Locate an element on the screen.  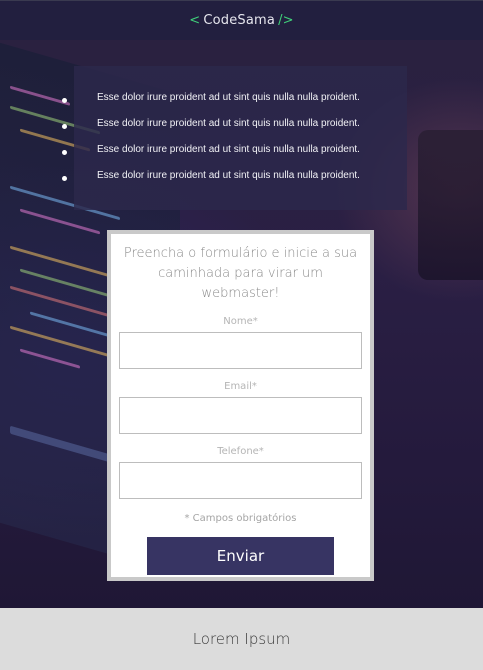
logo-name: CodeSama is located at coordinates (239, 20).